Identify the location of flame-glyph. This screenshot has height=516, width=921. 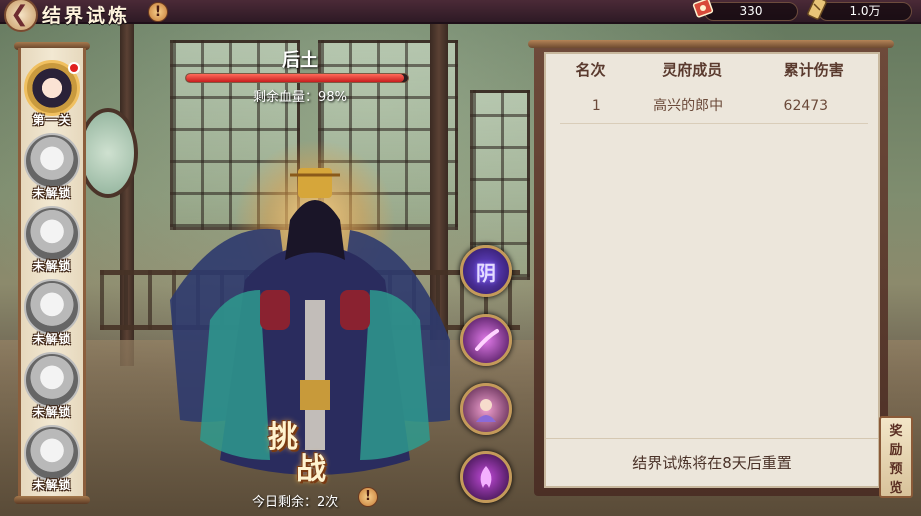
(486, 477).